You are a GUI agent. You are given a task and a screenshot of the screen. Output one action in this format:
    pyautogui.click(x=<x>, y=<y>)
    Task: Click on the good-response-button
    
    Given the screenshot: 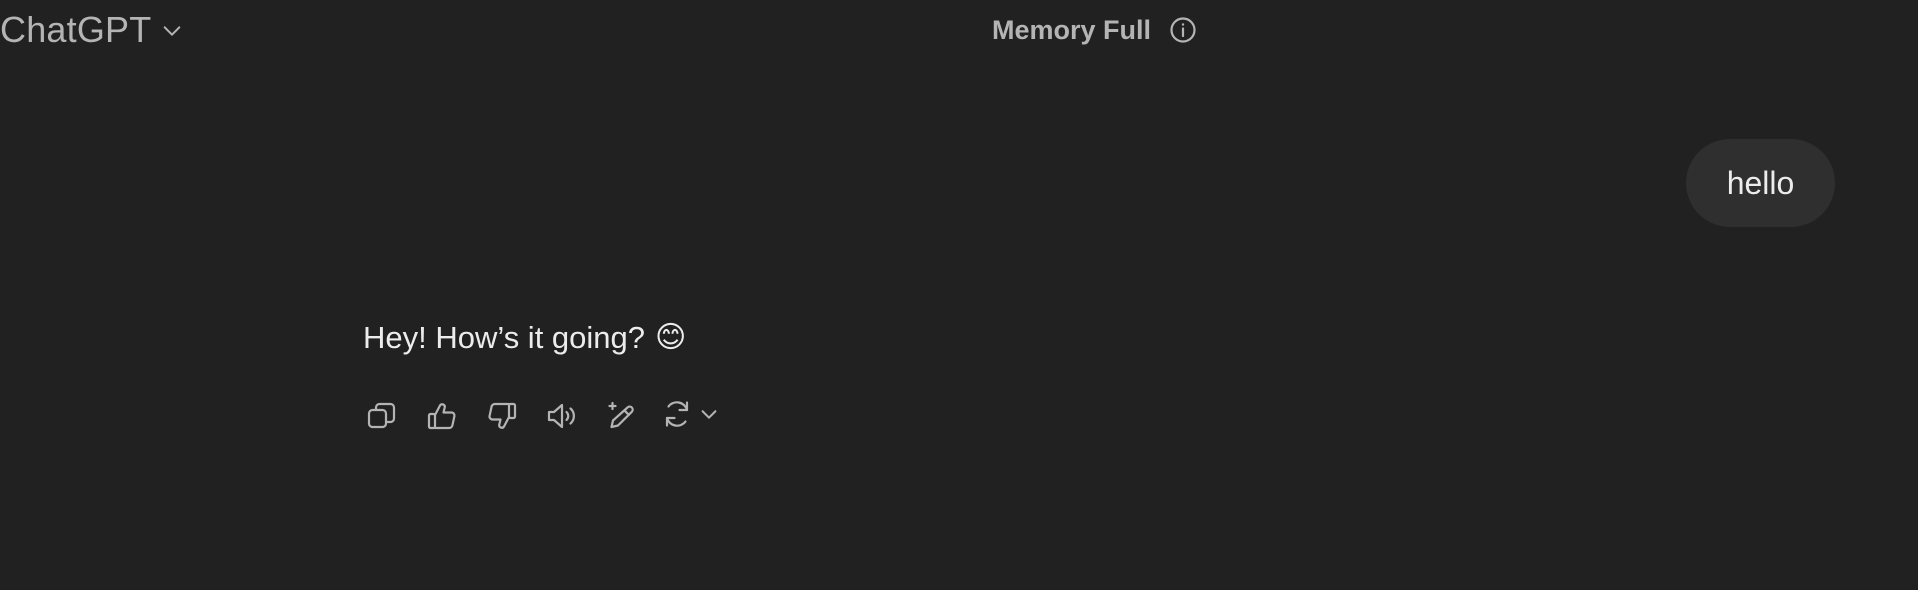 What is the action you would take?
    pyautogui.click(x=442, y=416)
    